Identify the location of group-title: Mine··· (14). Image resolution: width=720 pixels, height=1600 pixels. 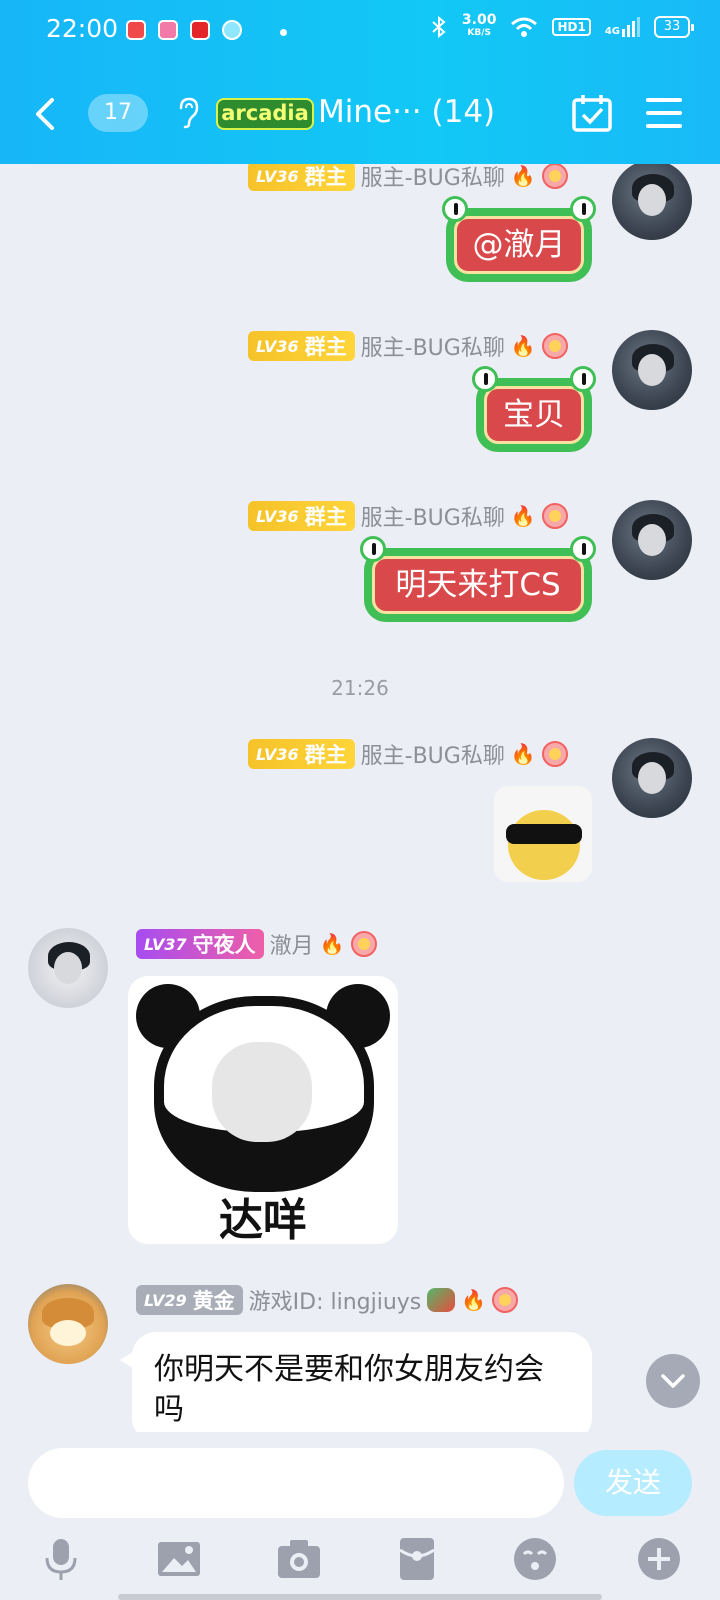
(406, 112).